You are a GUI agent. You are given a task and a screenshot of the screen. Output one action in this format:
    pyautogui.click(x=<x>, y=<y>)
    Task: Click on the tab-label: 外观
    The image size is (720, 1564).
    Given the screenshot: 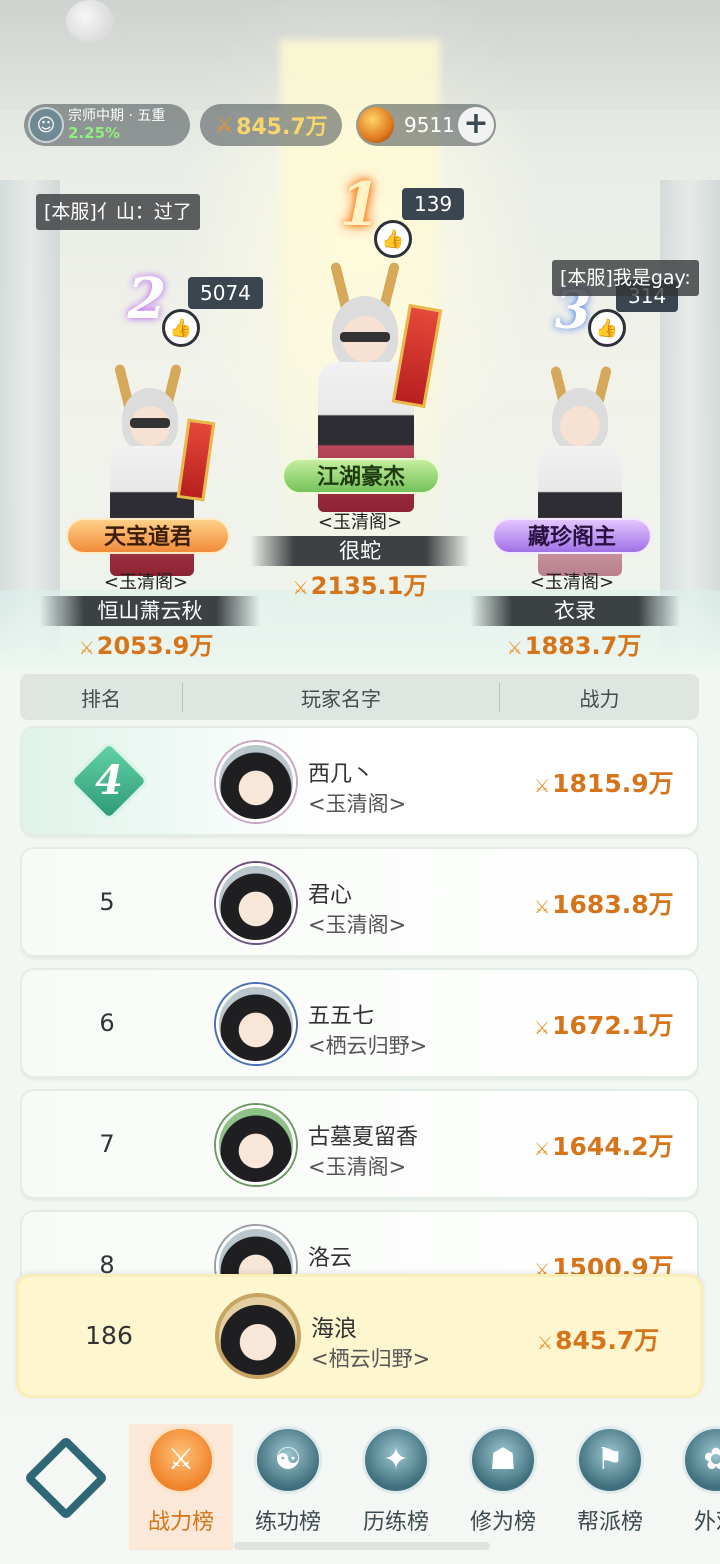 What is the action you would take?
    pyautogui.click(x=706, y=1522)
    